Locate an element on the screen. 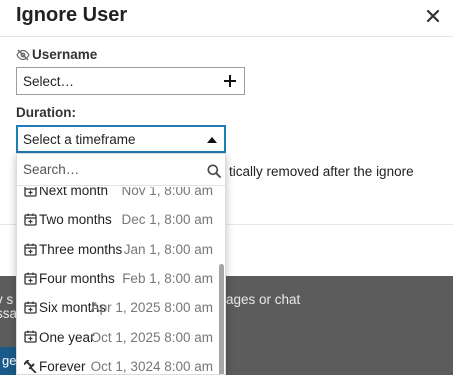  duration-label: Duration: is located at coordinates (46, 112).